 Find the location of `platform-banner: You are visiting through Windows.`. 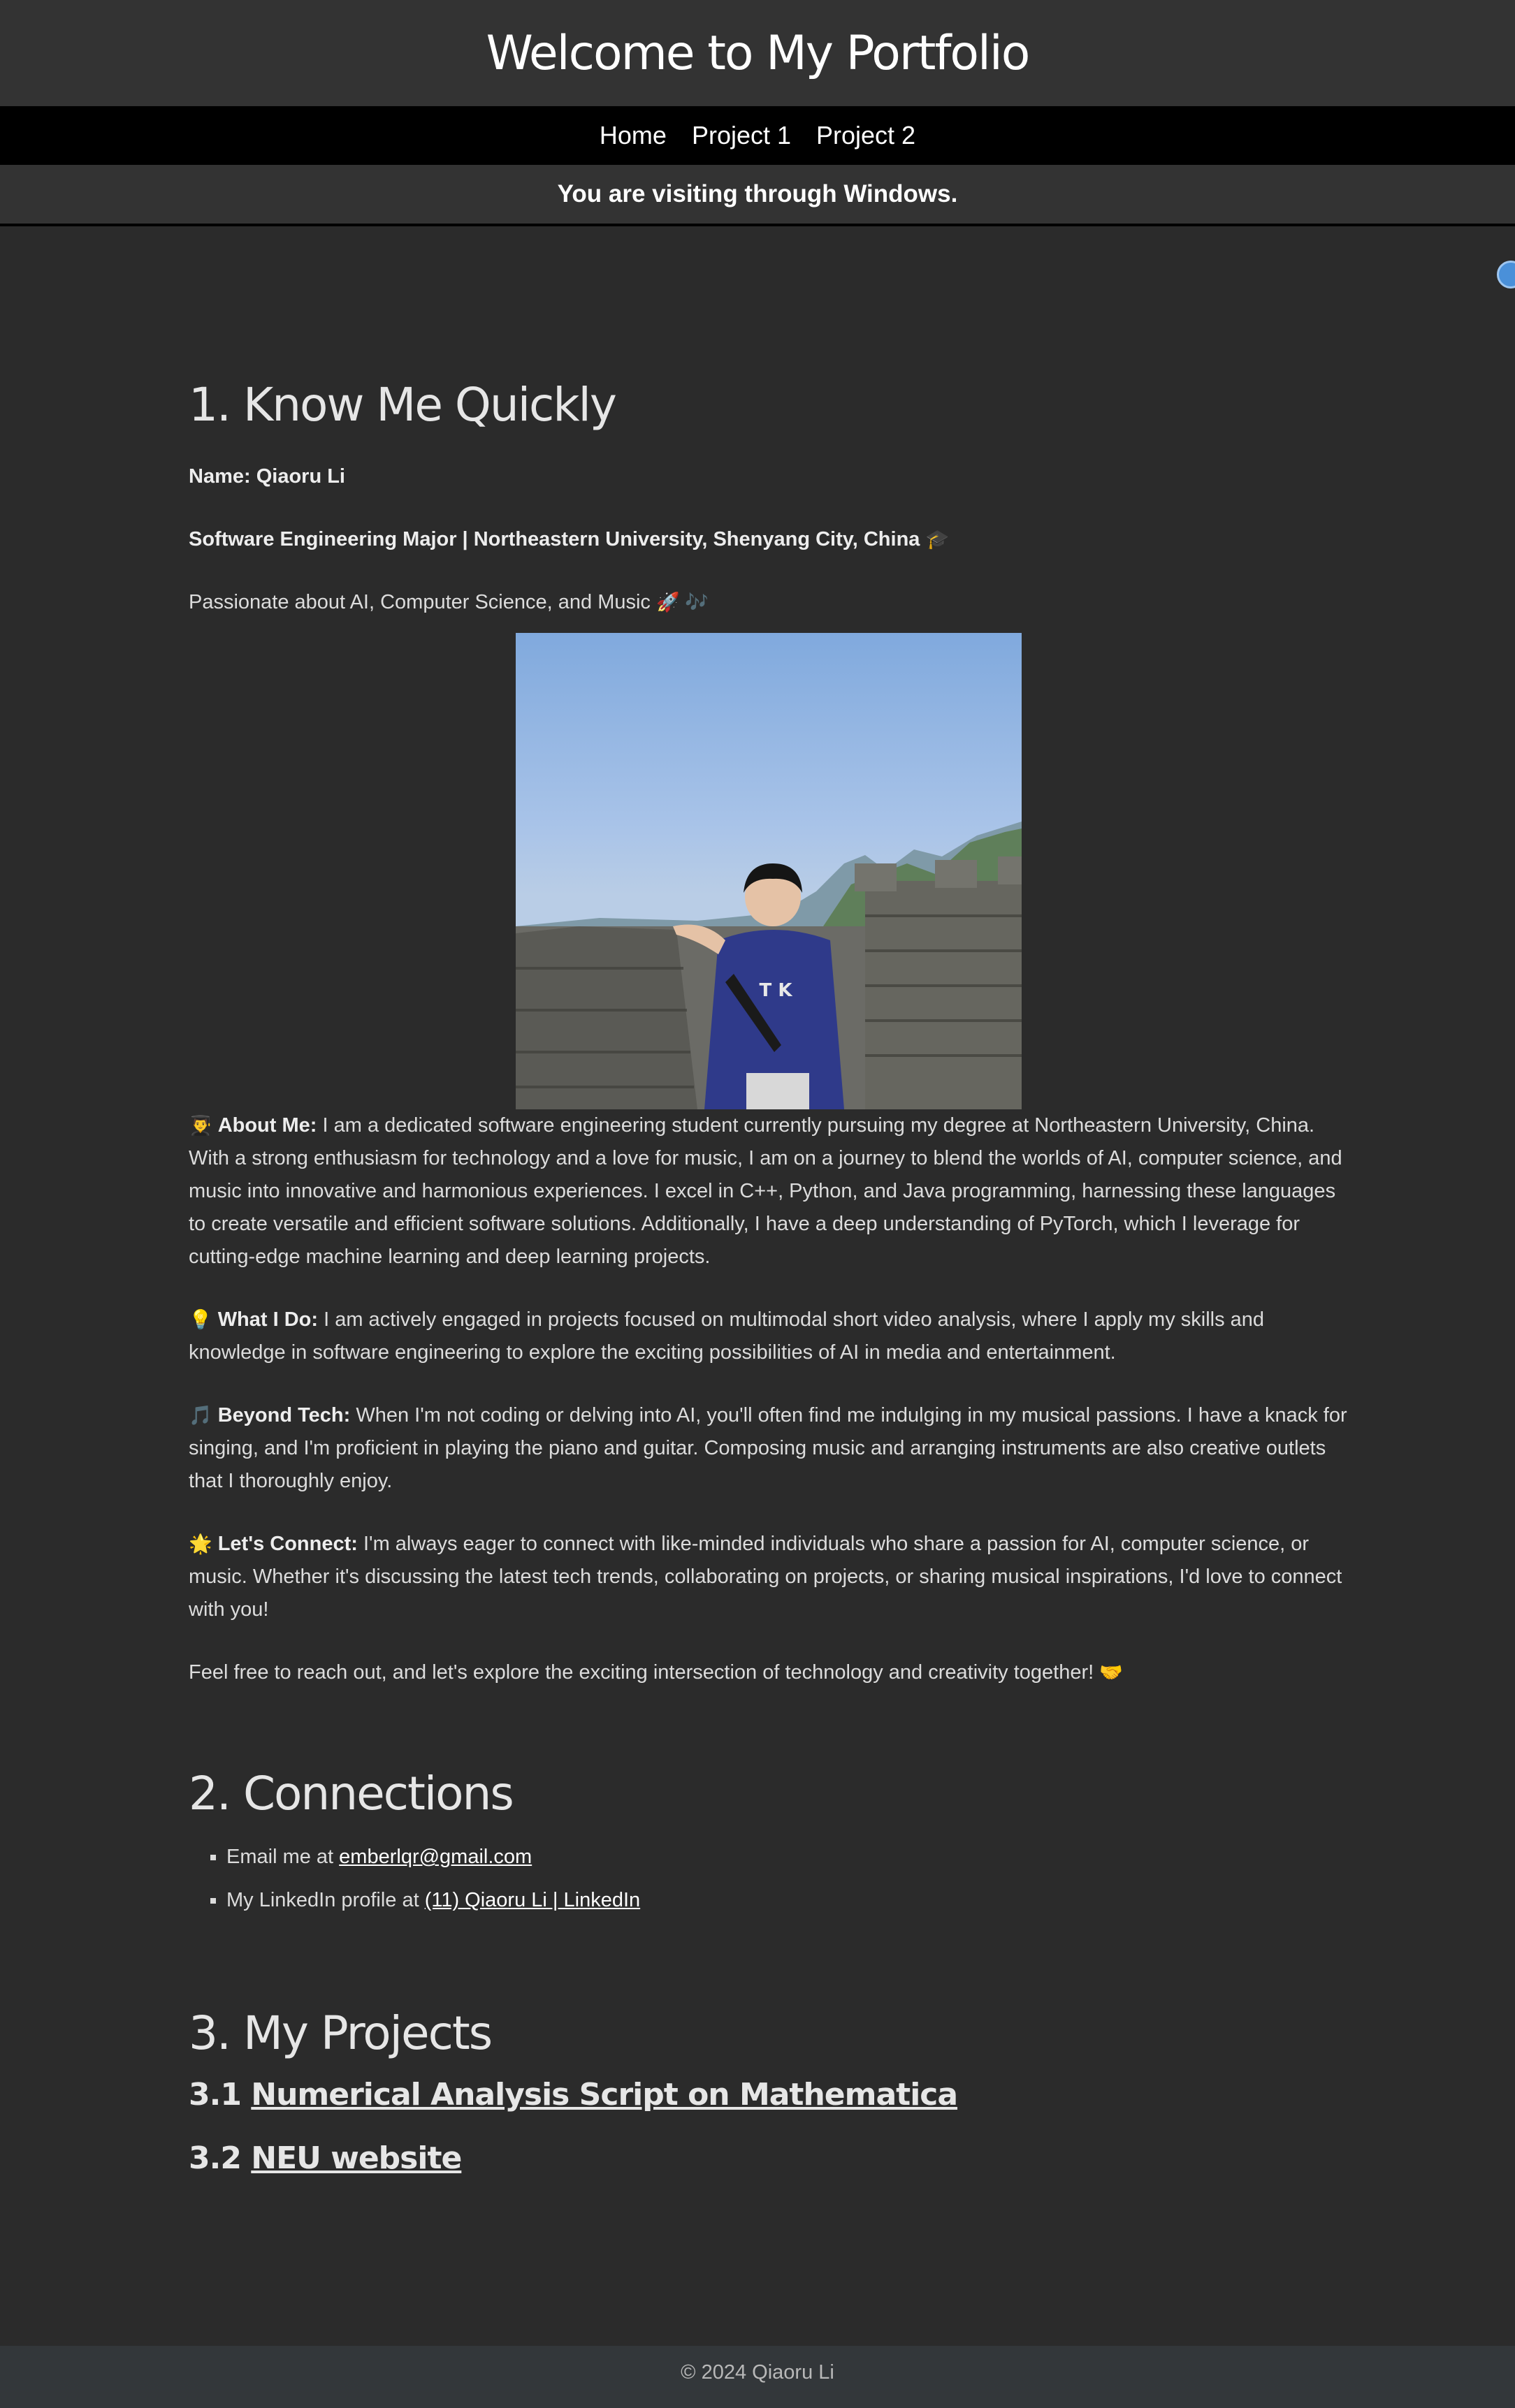

platform-banner: You are visiting through Windows. is located at coordinates (757, 195).